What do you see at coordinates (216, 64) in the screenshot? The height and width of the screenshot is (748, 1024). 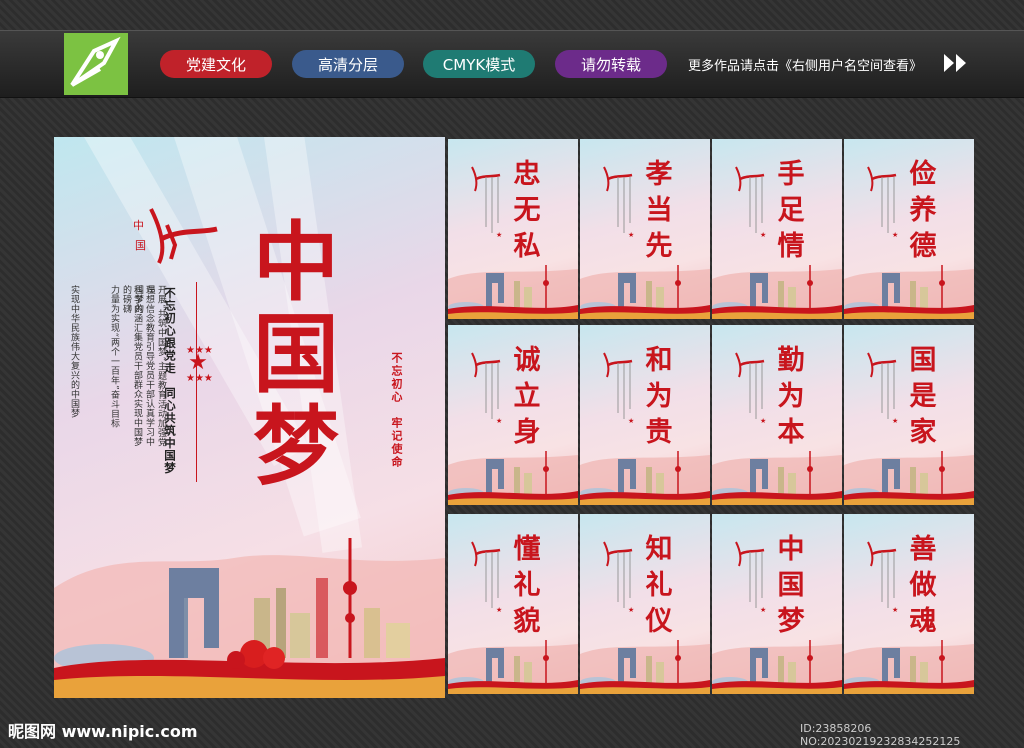 I see `pill-party-culture: 党建文化` at bounding box center [216, 64].